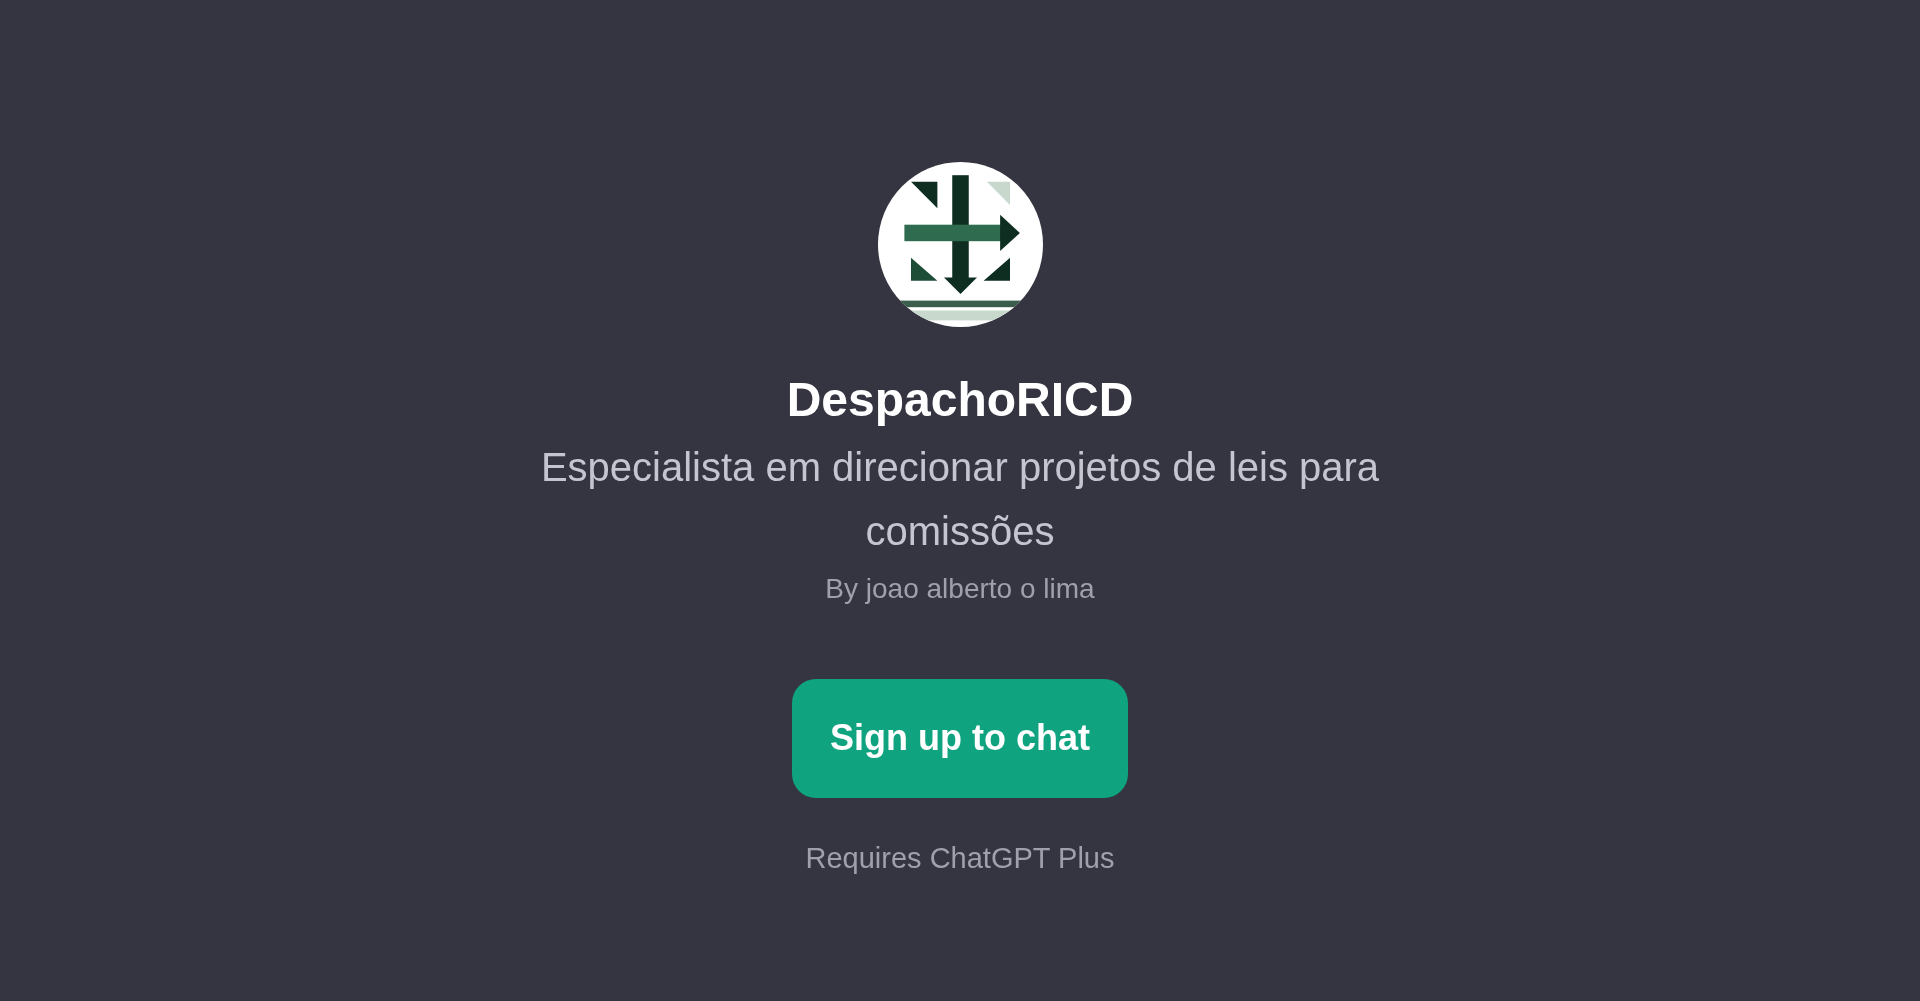  Describe the element at coordinates (960, 588) in the screenshot. I see `author-text: By joao alberto o lima` at that location.